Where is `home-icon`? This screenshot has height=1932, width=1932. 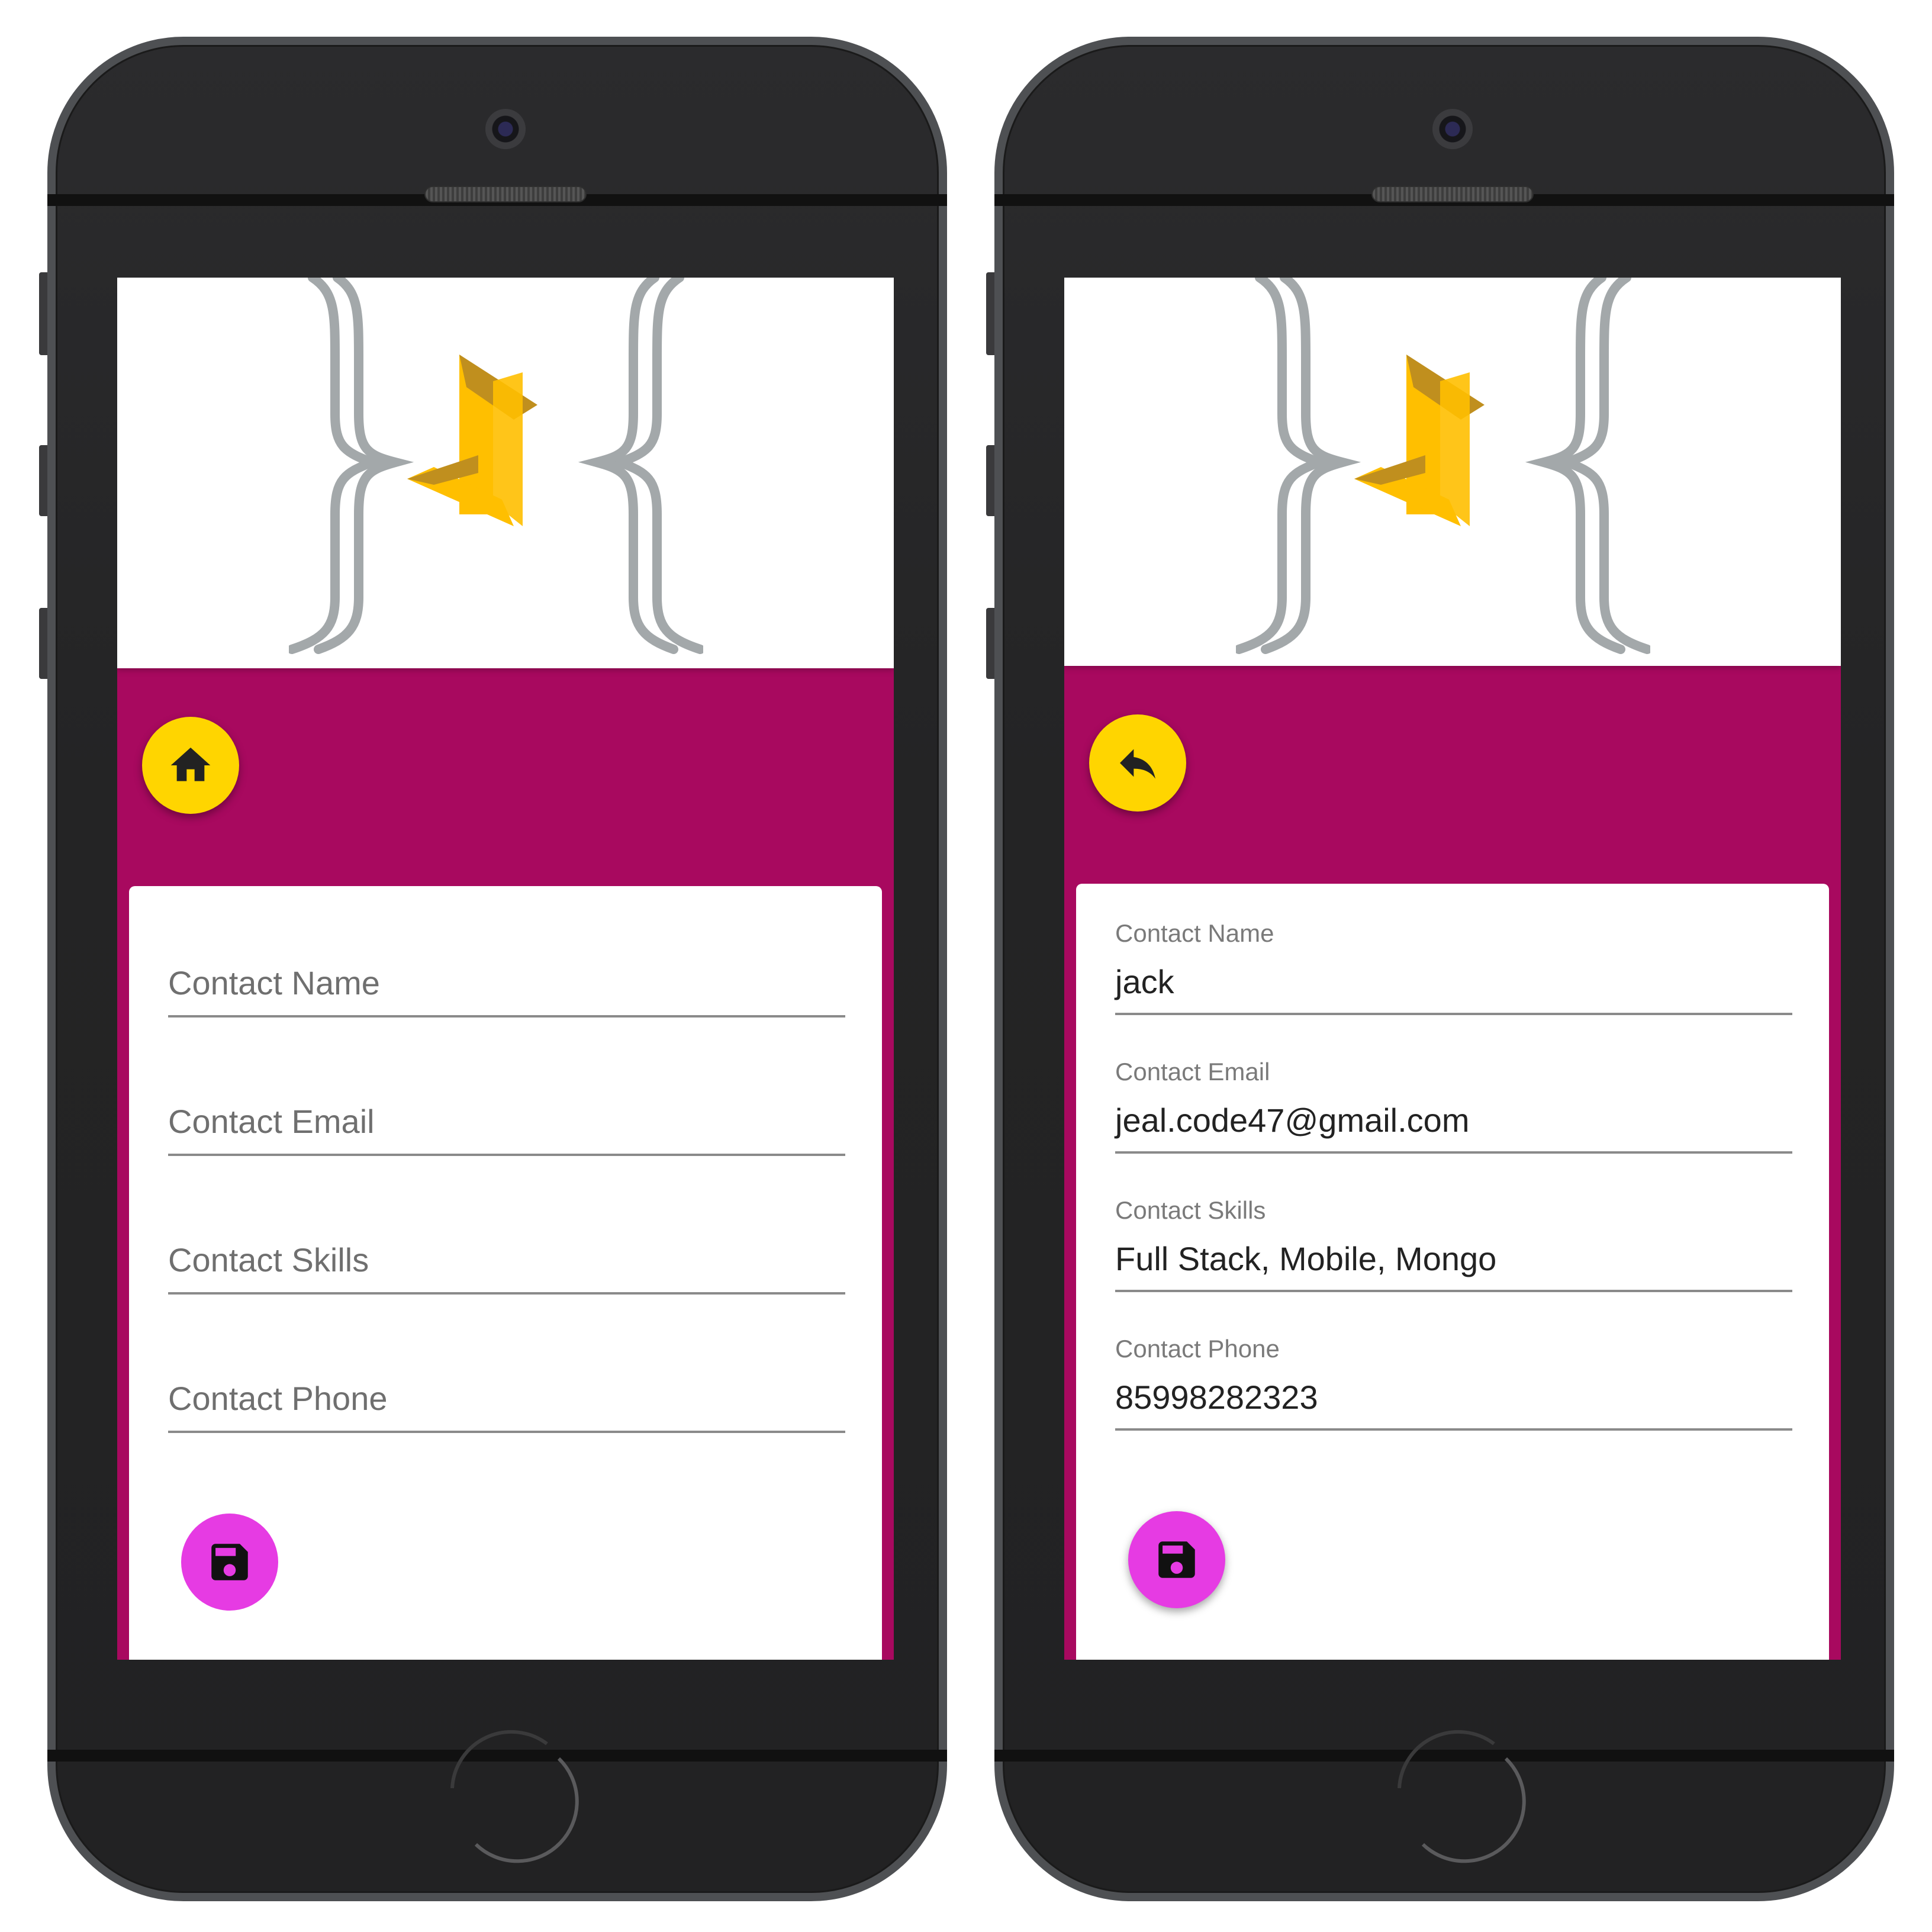
home-icon is located at coordinates (191, 764).